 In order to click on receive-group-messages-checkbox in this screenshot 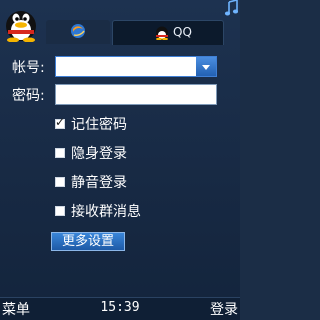, I will do `click(60, 211)`.